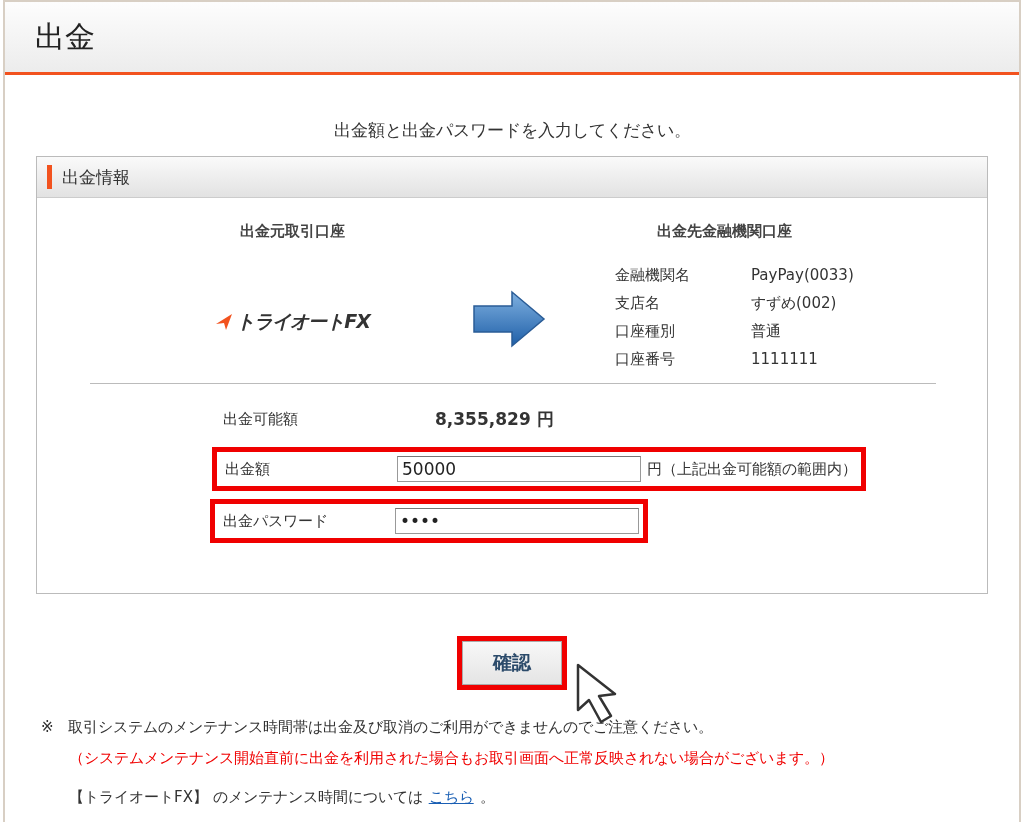 This screenshot has width=1024, height=822. Describe the element at coordinates (512, 130) in the screenshot. I see `instruction-text: 出金額と出金パスワードを入力してください。` at that location.